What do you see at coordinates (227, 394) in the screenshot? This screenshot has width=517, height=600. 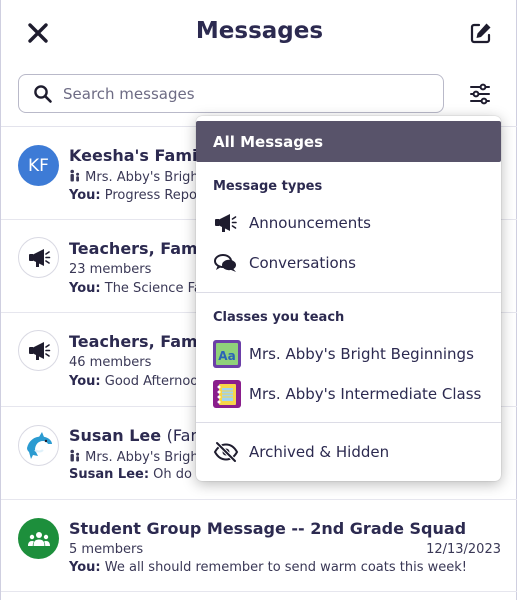 I see `class-notebook-icon` at bounding box center [227, 394].